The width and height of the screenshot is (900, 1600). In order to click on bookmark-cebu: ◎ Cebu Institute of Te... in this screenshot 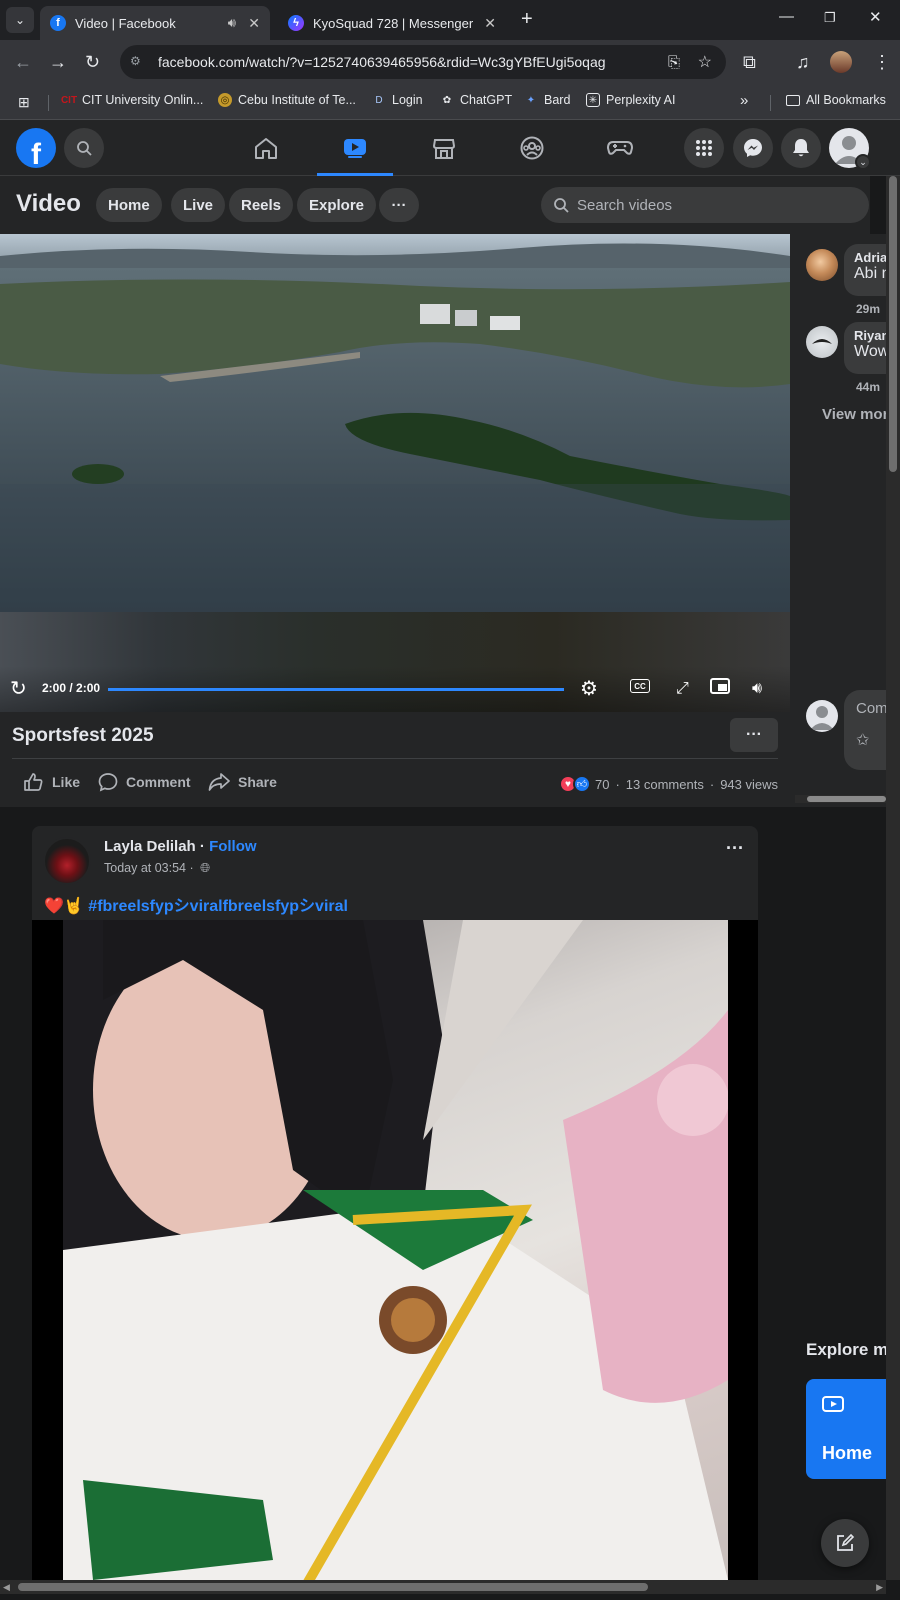, I will do `click(287, 100)`.